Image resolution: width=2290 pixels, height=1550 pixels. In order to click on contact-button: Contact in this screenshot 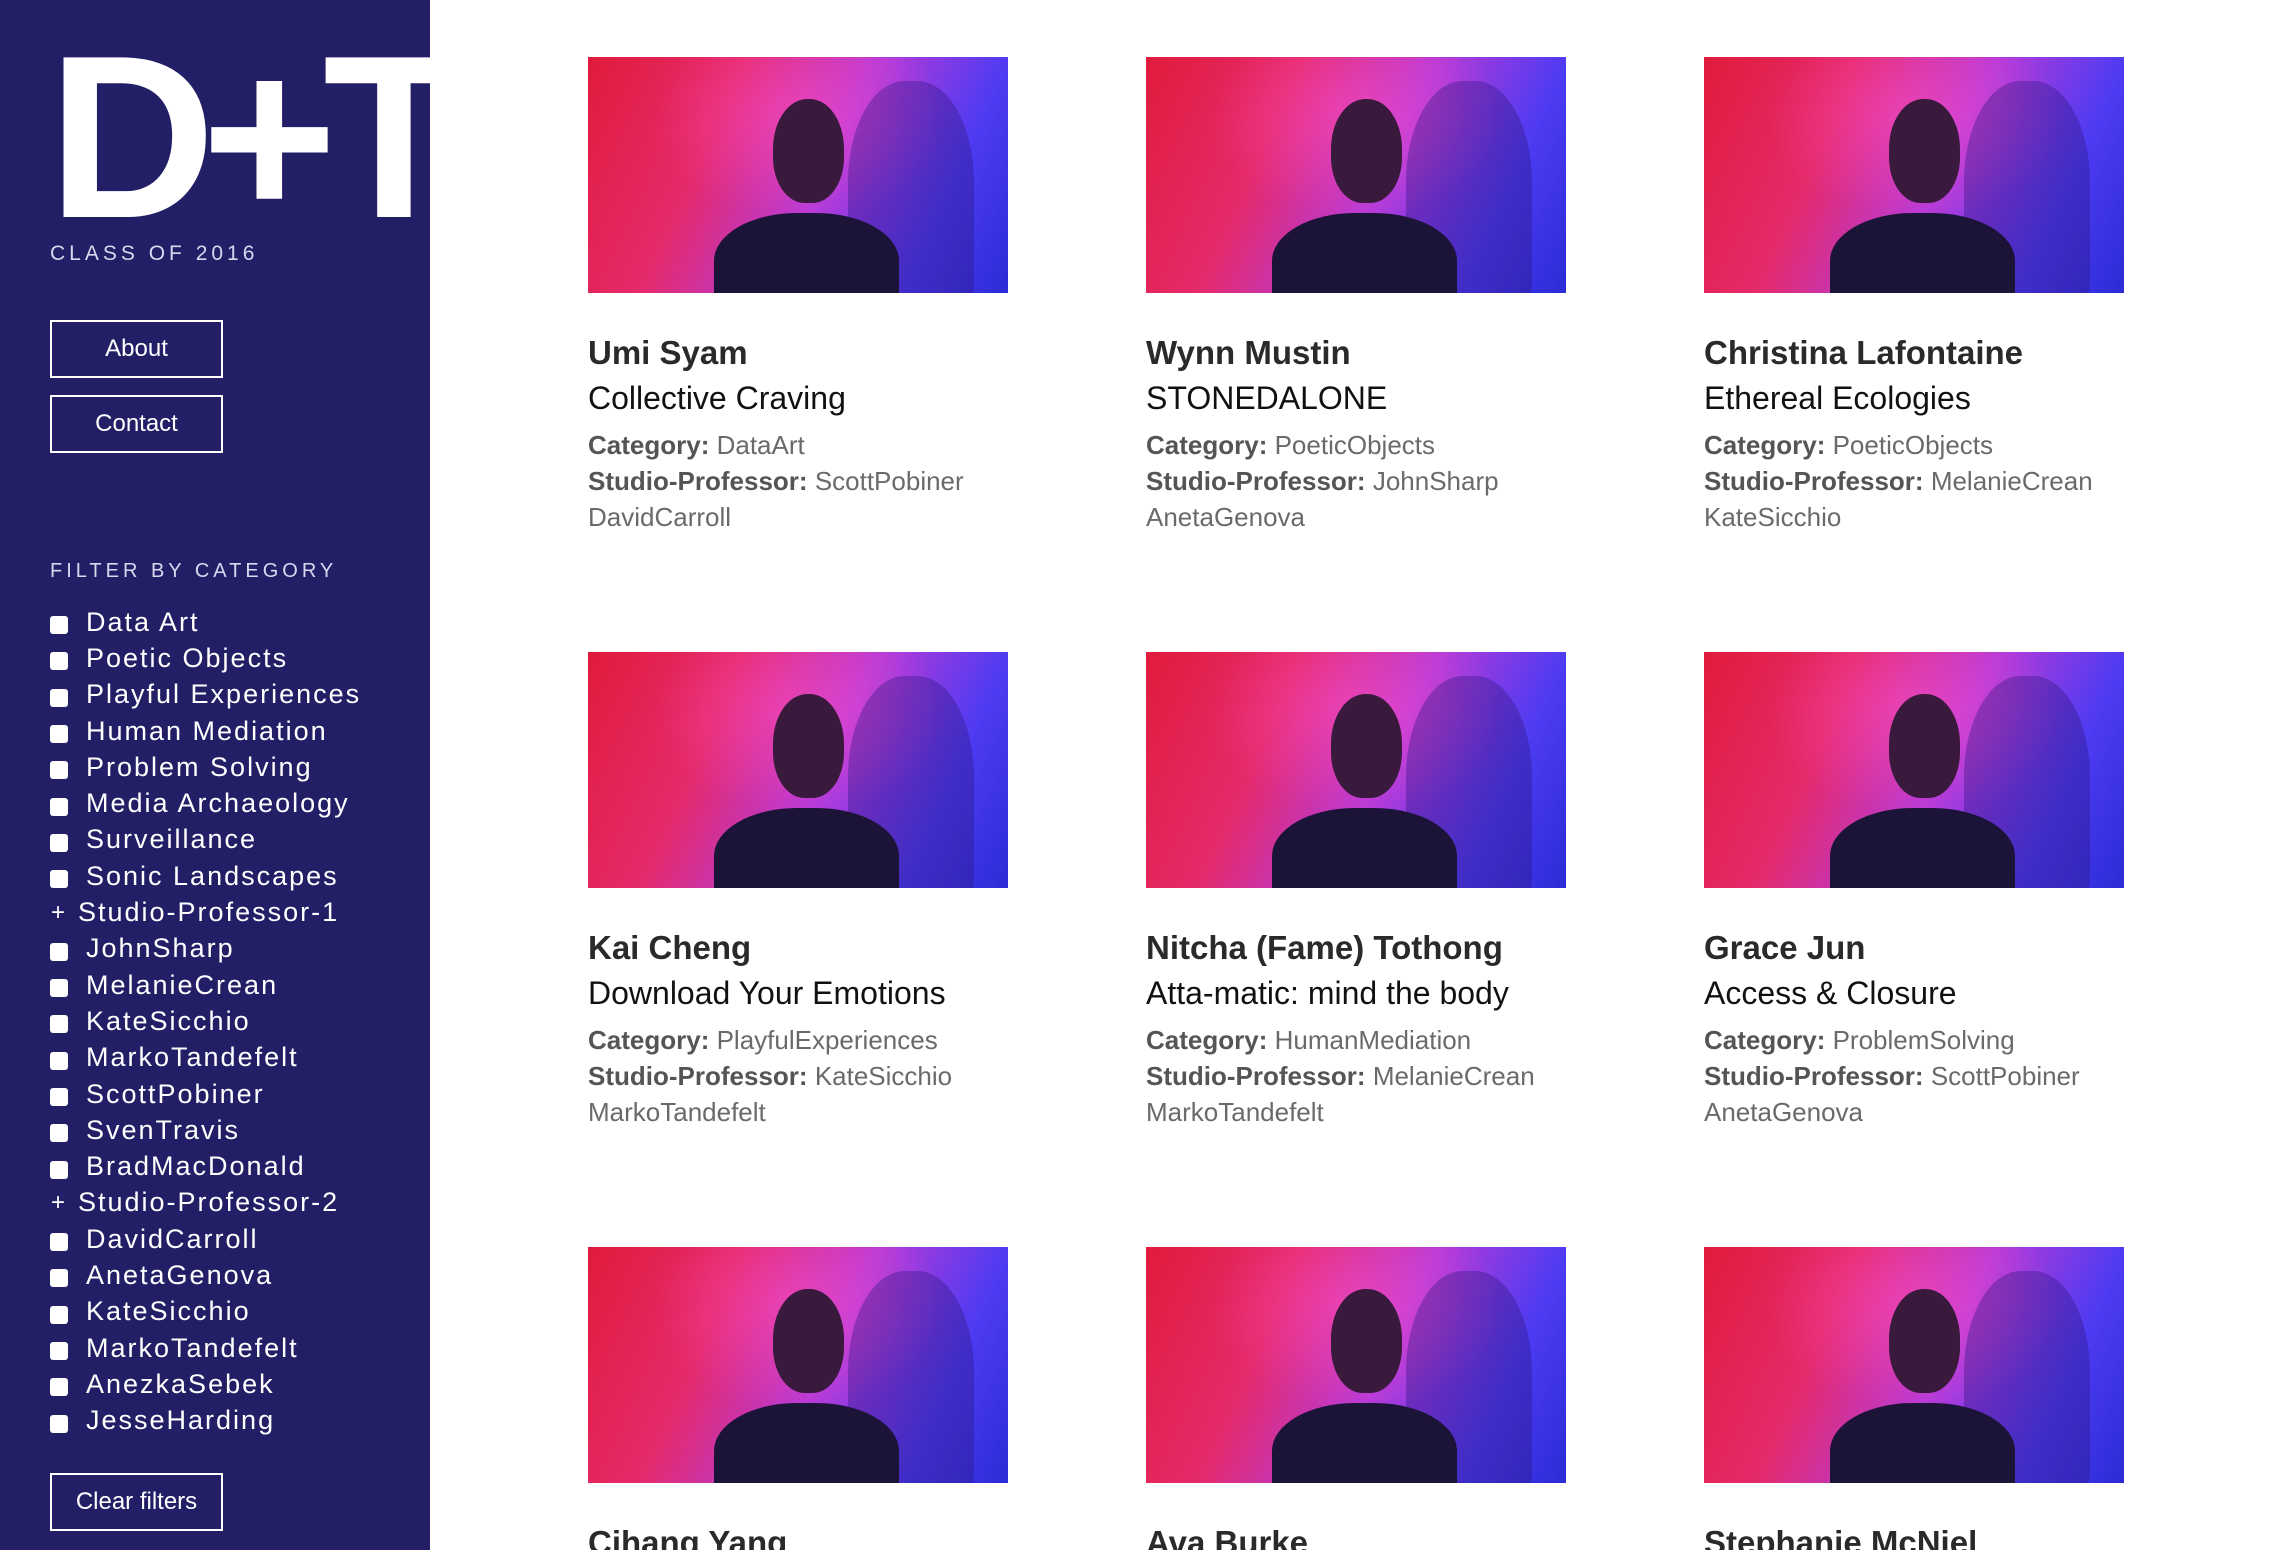, I will do `click(136, 424)`.